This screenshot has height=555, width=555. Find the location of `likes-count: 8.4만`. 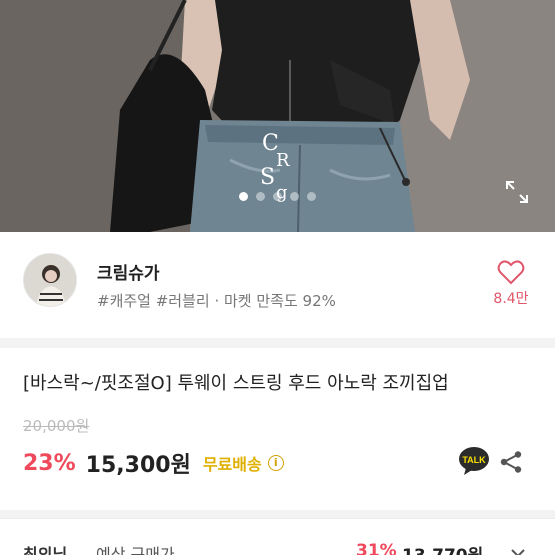

likes-count: 8.4만 is located at coordinates (511, 299).